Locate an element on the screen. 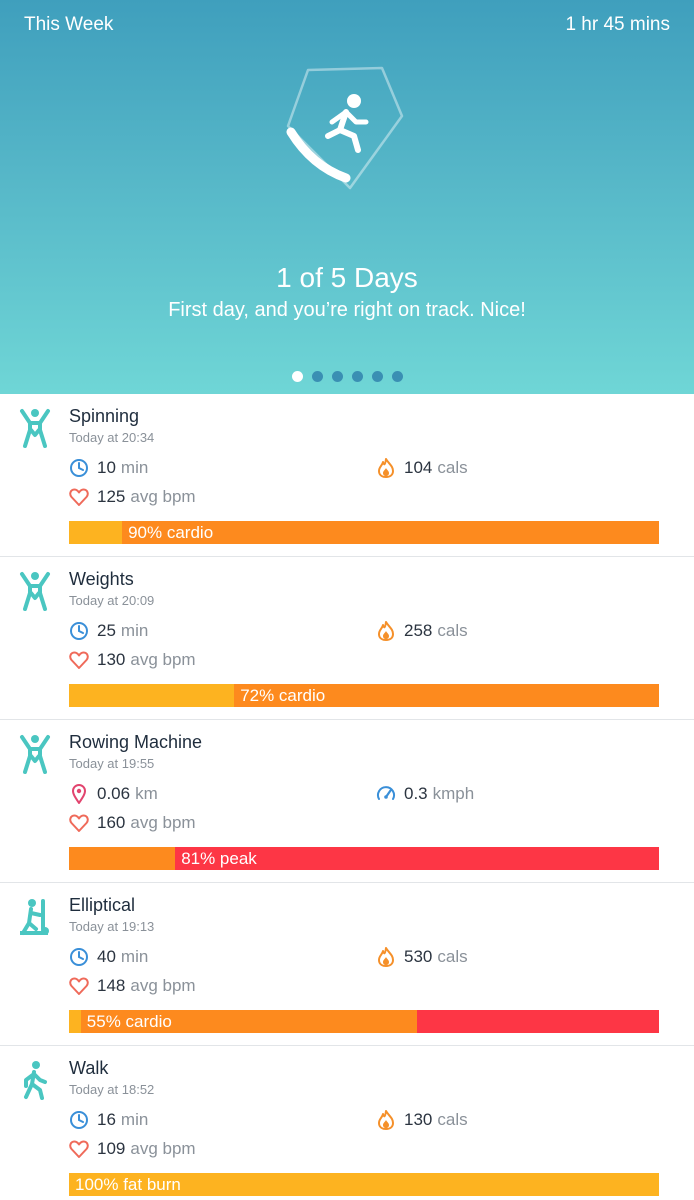 The width and height of the screenshot is (694, 1200). activity-stat: 0.3 kmph is located at coordinates (425, 794).